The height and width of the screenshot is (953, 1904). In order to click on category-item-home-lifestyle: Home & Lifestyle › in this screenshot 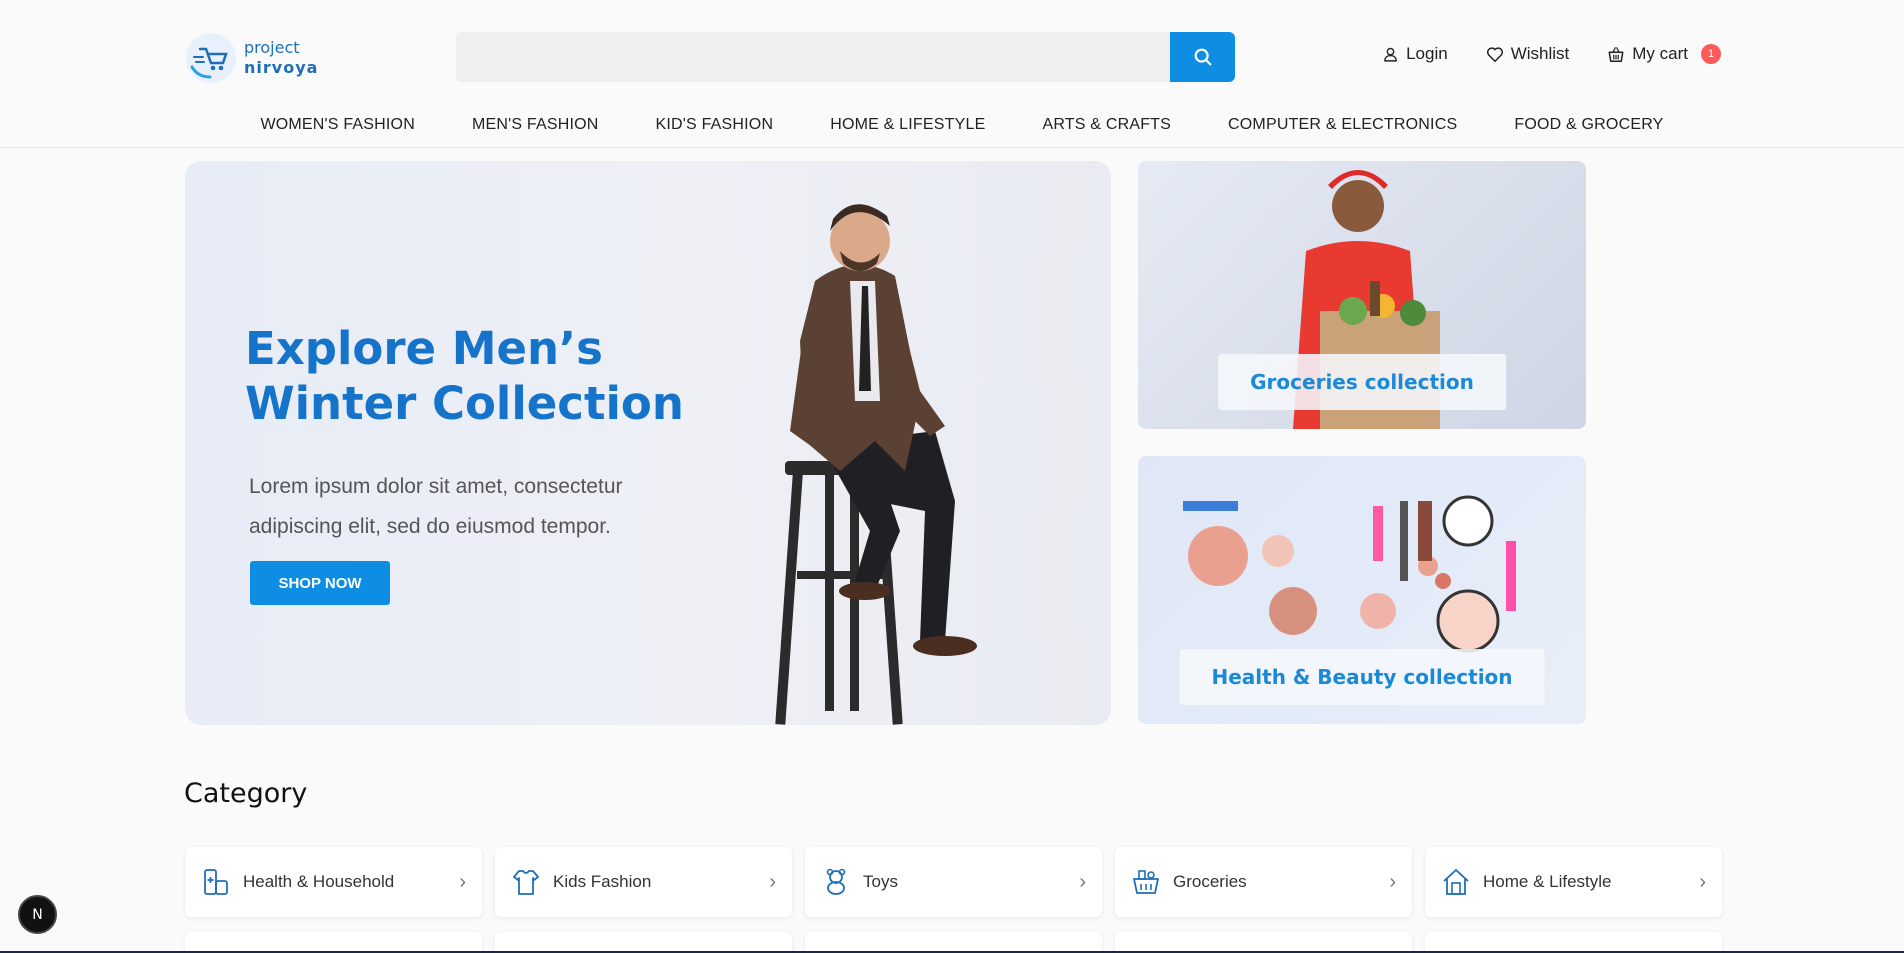, I will do `click(1573, 882)`.